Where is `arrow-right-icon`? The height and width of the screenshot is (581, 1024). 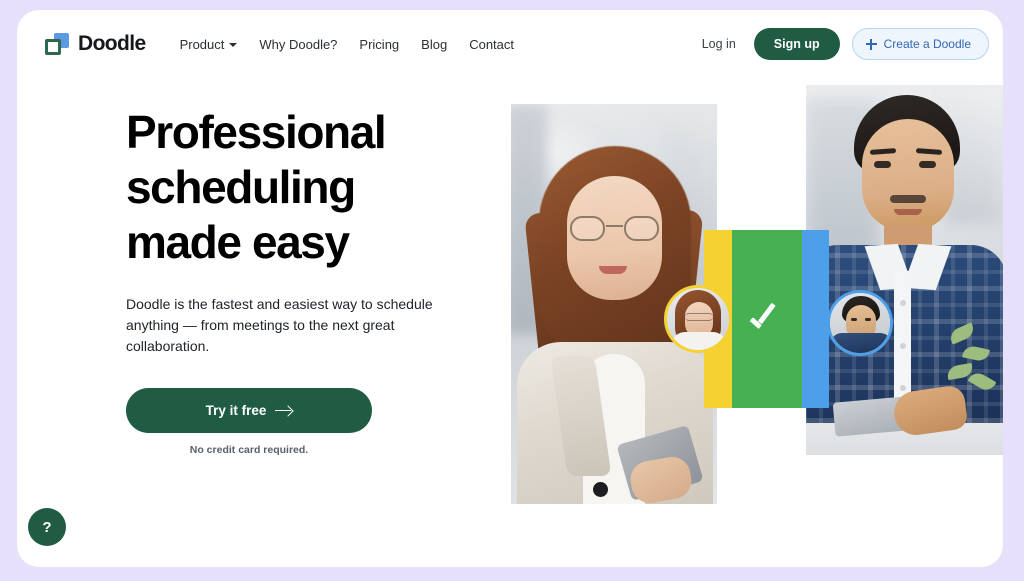
arrow-right-icon is located at coordinates (283, 411).